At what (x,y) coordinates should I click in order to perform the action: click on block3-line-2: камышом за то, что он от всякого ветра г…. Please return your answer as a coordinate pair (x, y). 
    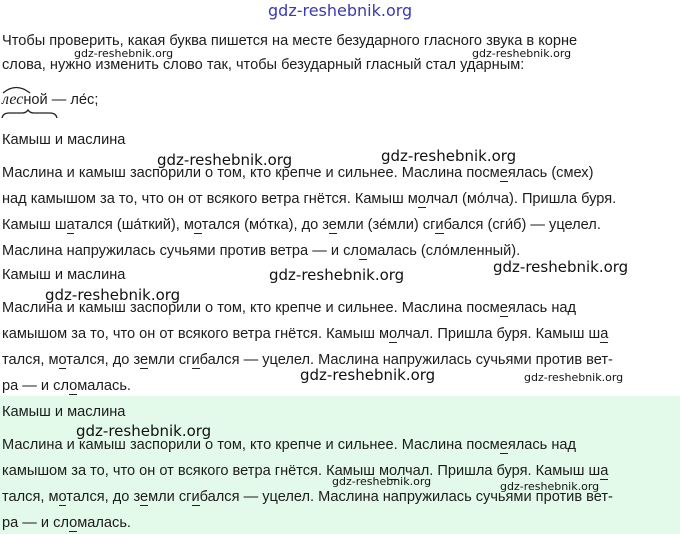
    Looking at the image, I should click on (305, 471).